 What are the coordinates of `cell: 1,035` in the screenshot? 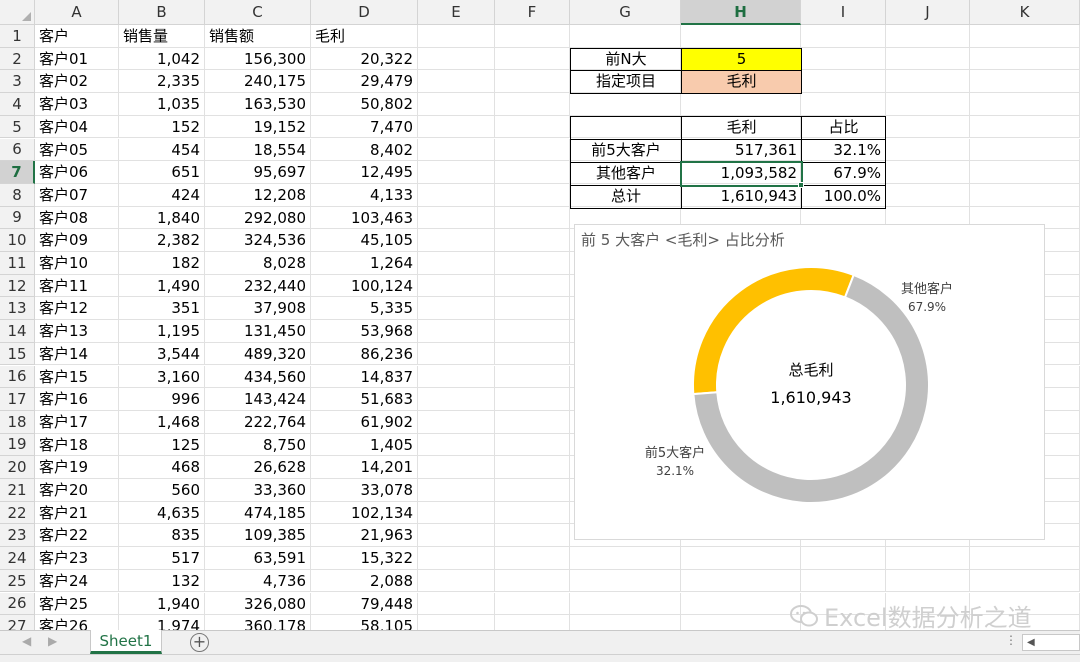 It's located at (162, 104).